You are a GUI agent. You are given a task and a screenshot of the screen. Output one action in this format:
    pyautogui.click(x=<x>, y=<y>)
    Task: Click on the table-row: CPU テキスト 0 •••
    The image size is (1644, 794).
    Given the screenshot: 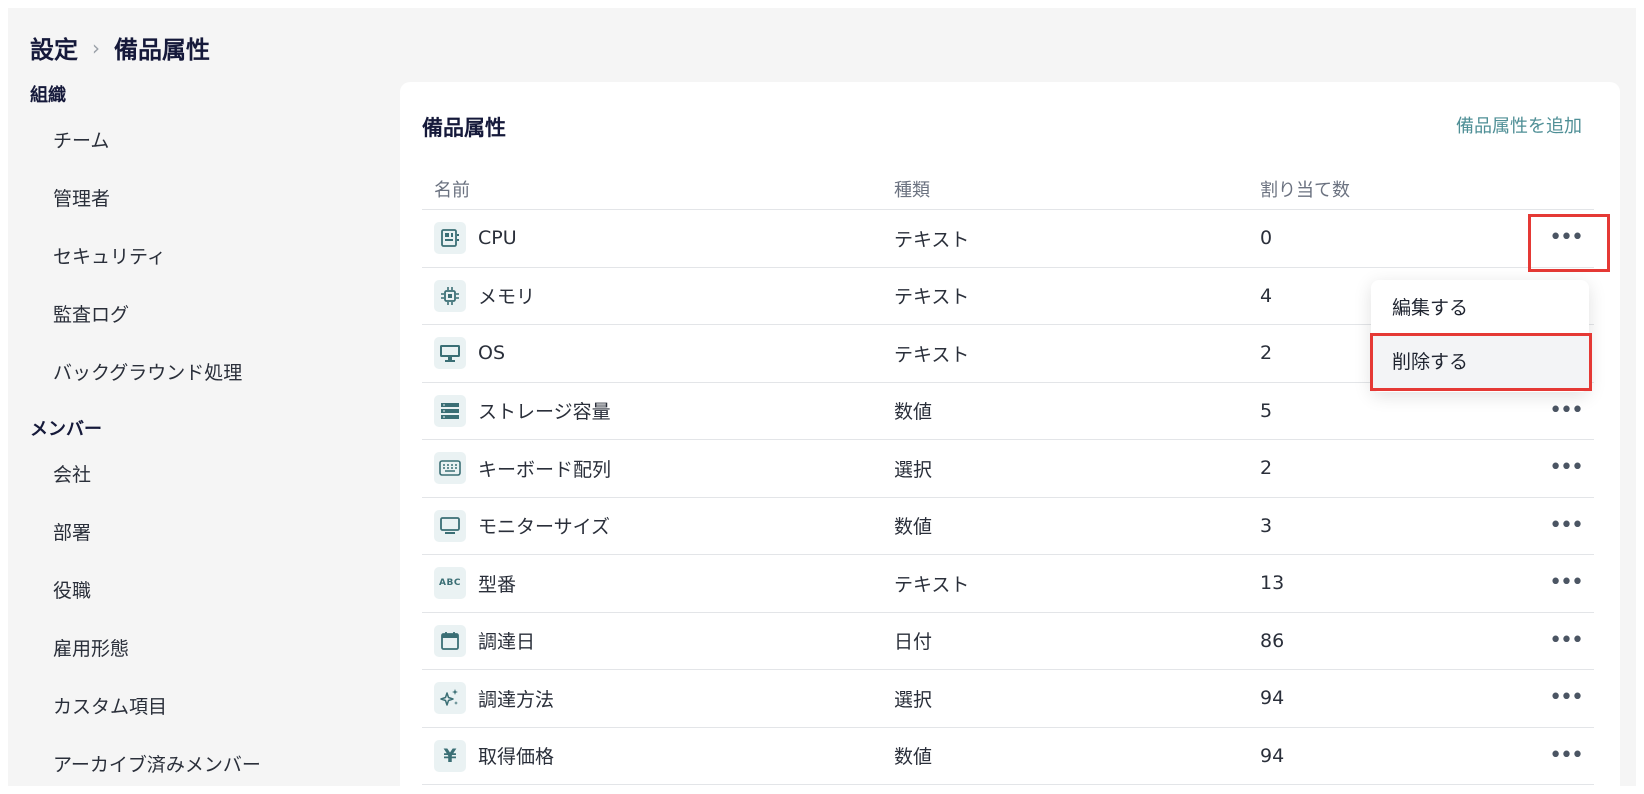 What is the action you would take?
    pyautogui.click(x=1008, y=239)
    